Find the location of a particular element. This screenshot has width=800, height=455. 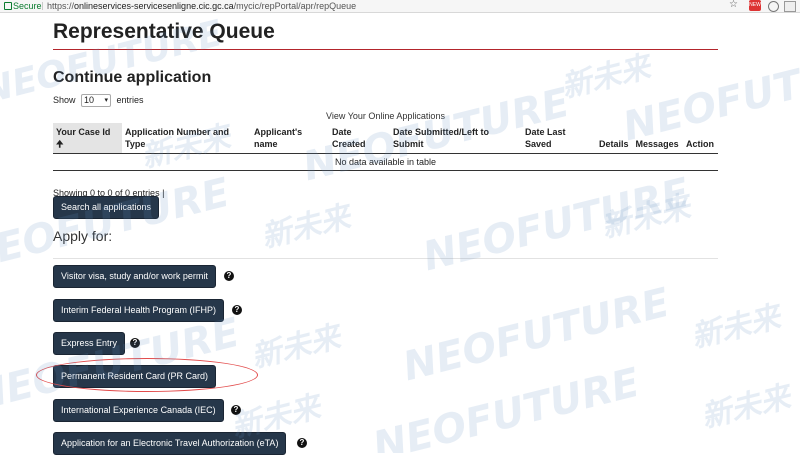

extension-3-icon is located at coordinates (790, 6).